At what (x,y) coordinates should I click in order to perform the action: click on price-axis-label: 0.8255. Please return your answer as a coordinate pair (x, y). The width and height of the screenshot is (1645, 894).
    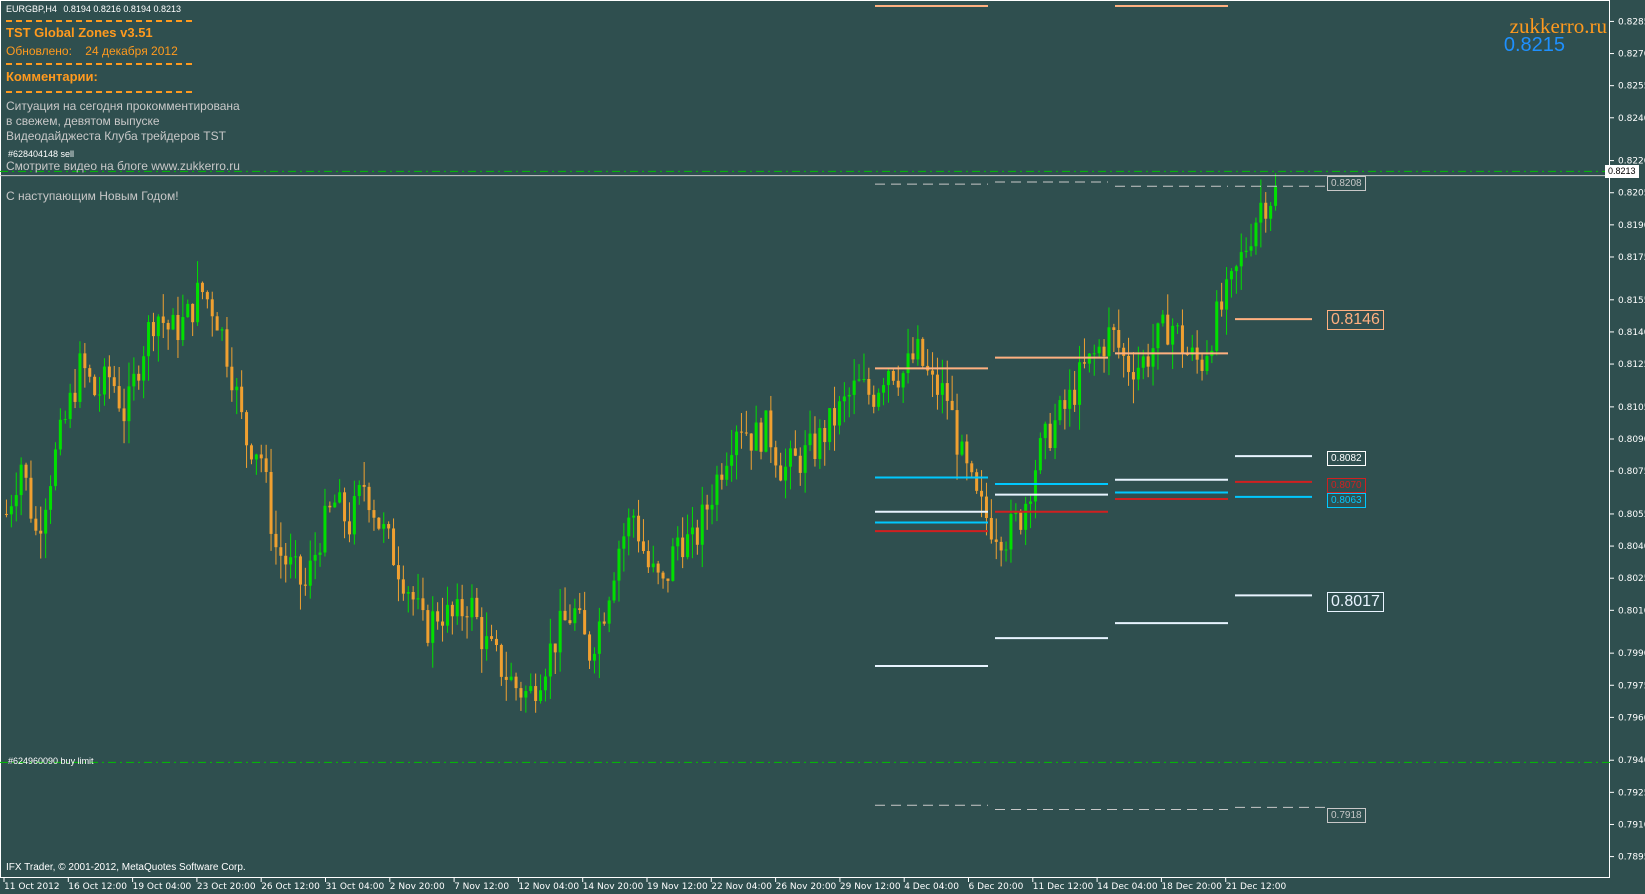
    Looking at the image, I should click on (1631, 87).